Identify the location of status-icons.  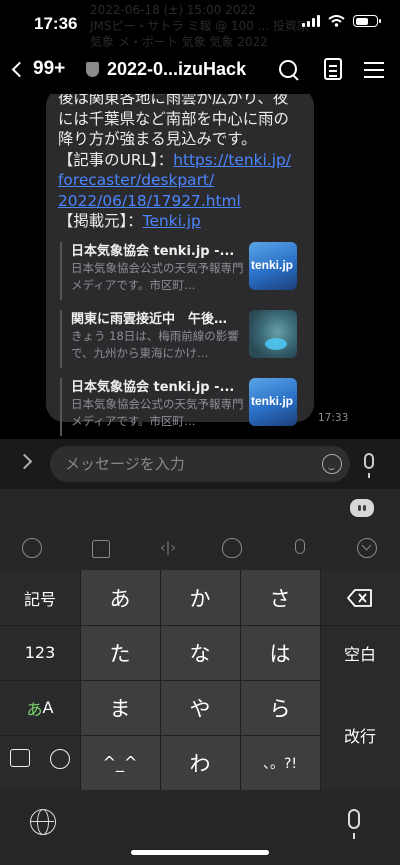
(341, 21).